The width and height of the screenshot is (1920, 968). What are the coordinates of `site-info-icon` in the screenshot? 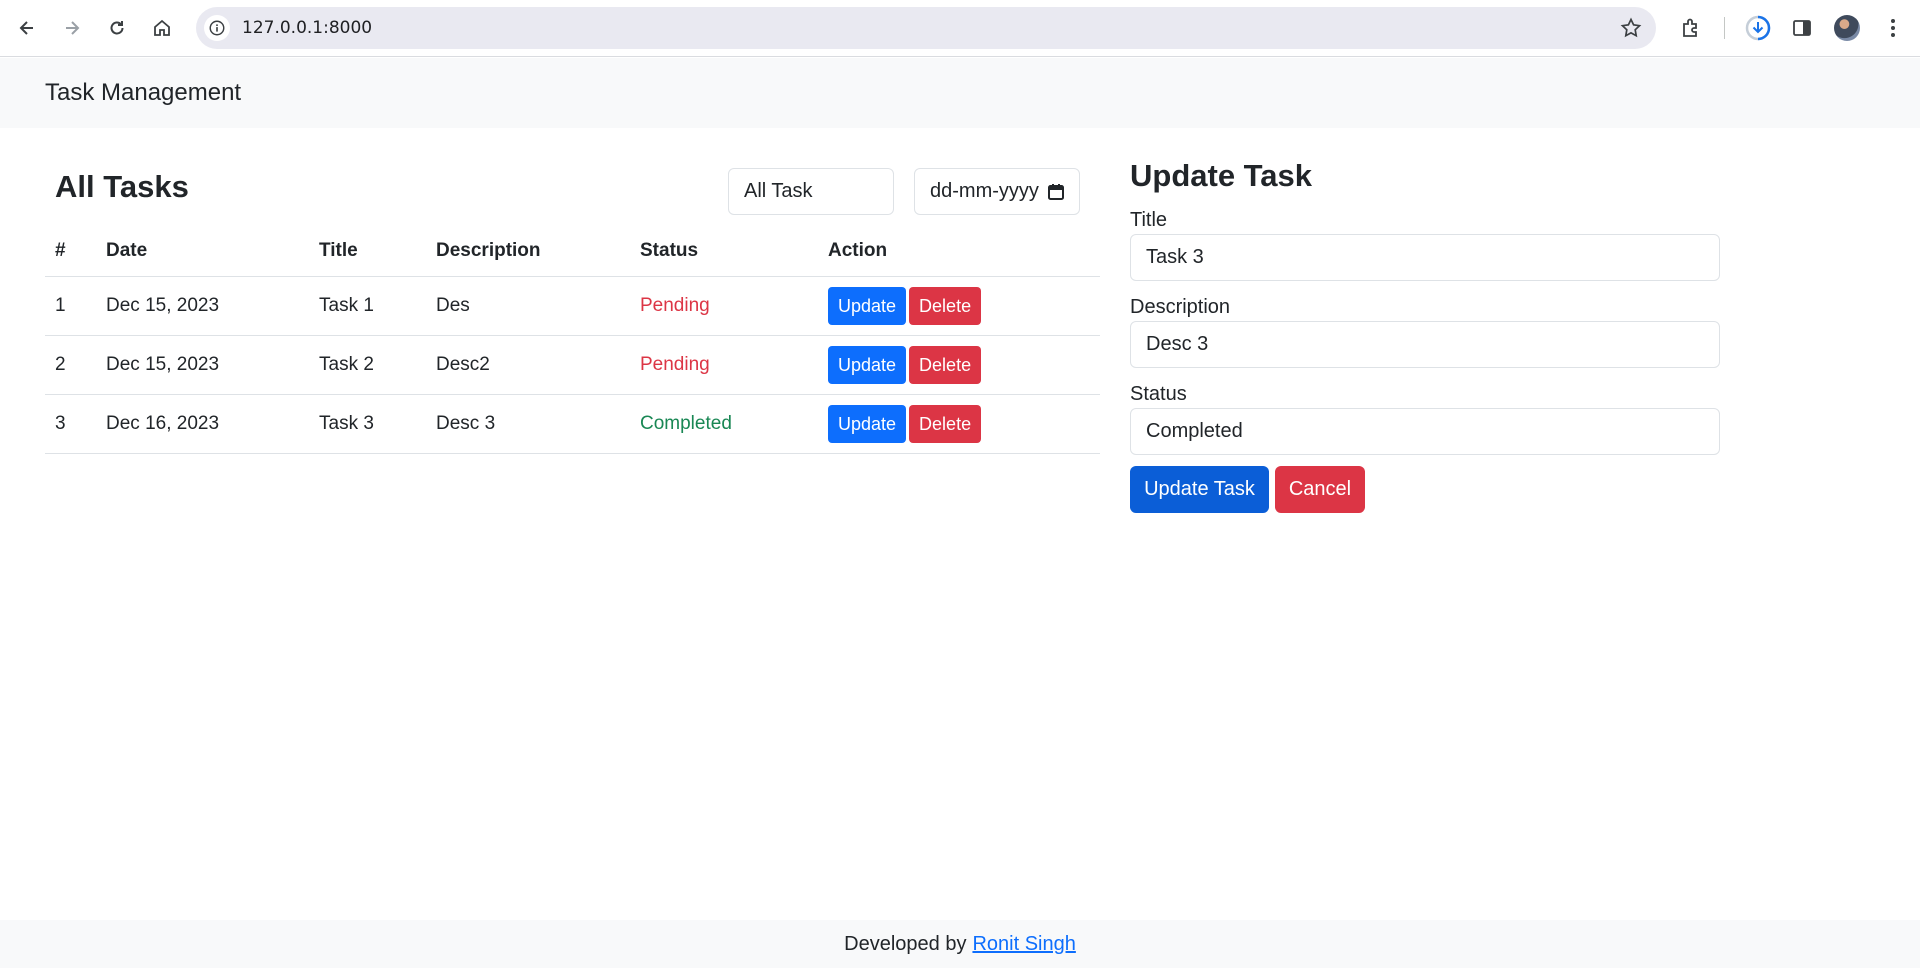 It's located at (217, 28).